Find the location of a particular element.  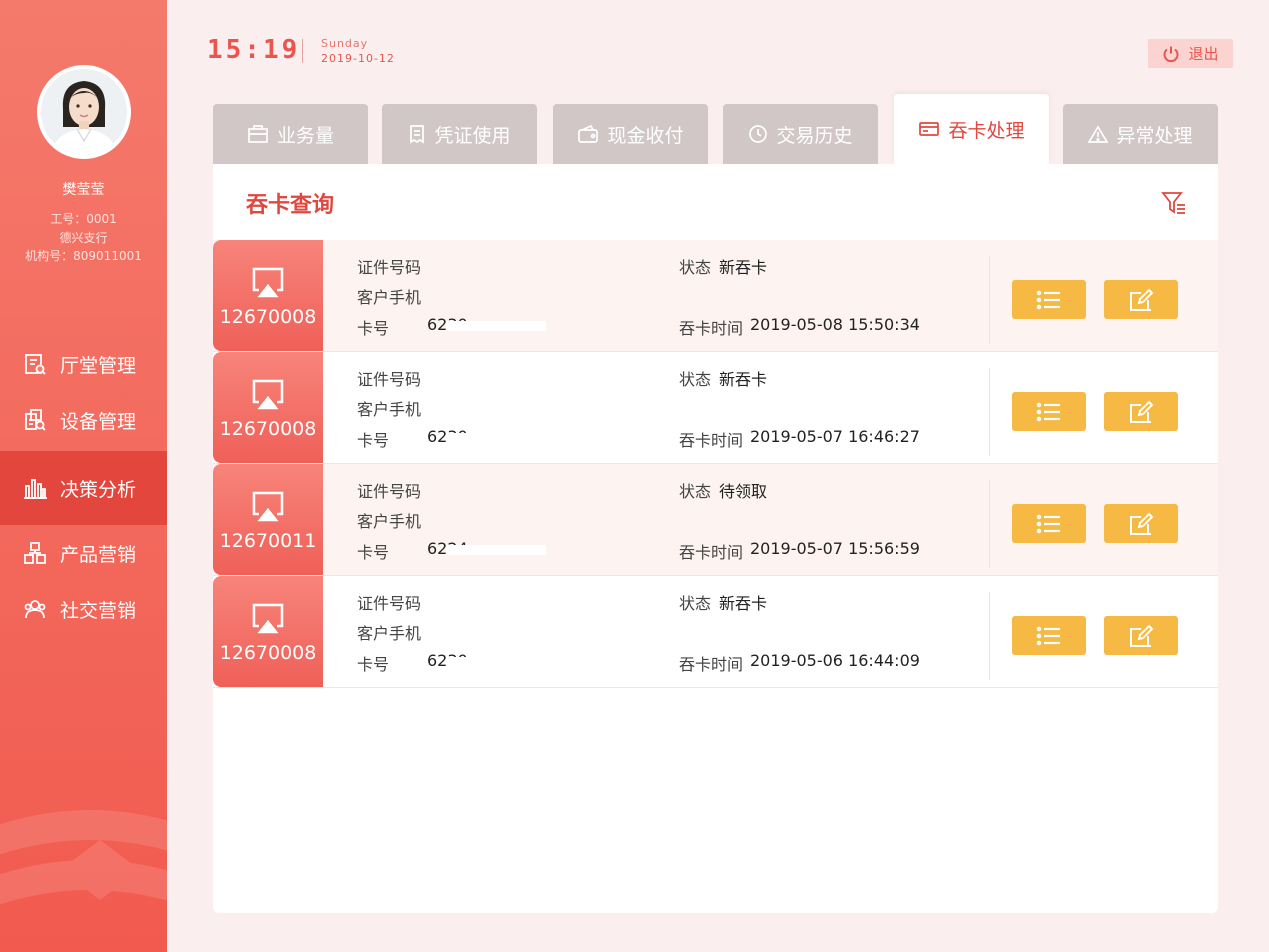

device-badge: 12670011 is located at coordinates (268, 519).